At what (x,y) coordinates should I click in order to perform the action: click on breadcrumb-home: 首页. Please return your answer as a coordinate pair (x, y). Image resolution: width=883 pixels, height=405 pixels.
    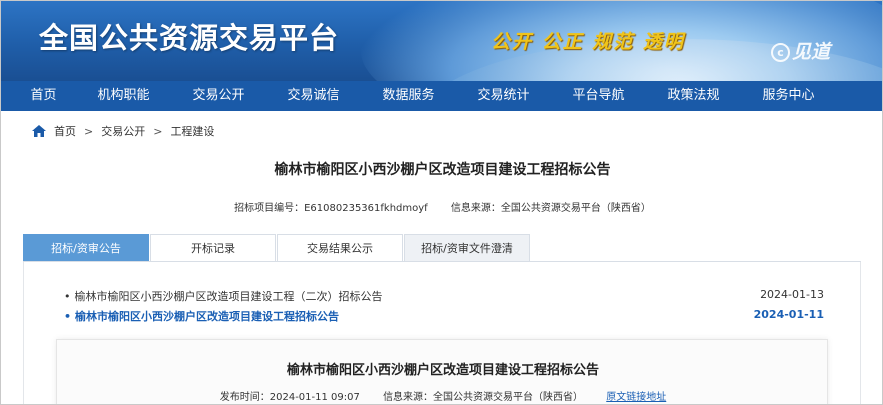
    Looking at the image, I should click on (65, 131).